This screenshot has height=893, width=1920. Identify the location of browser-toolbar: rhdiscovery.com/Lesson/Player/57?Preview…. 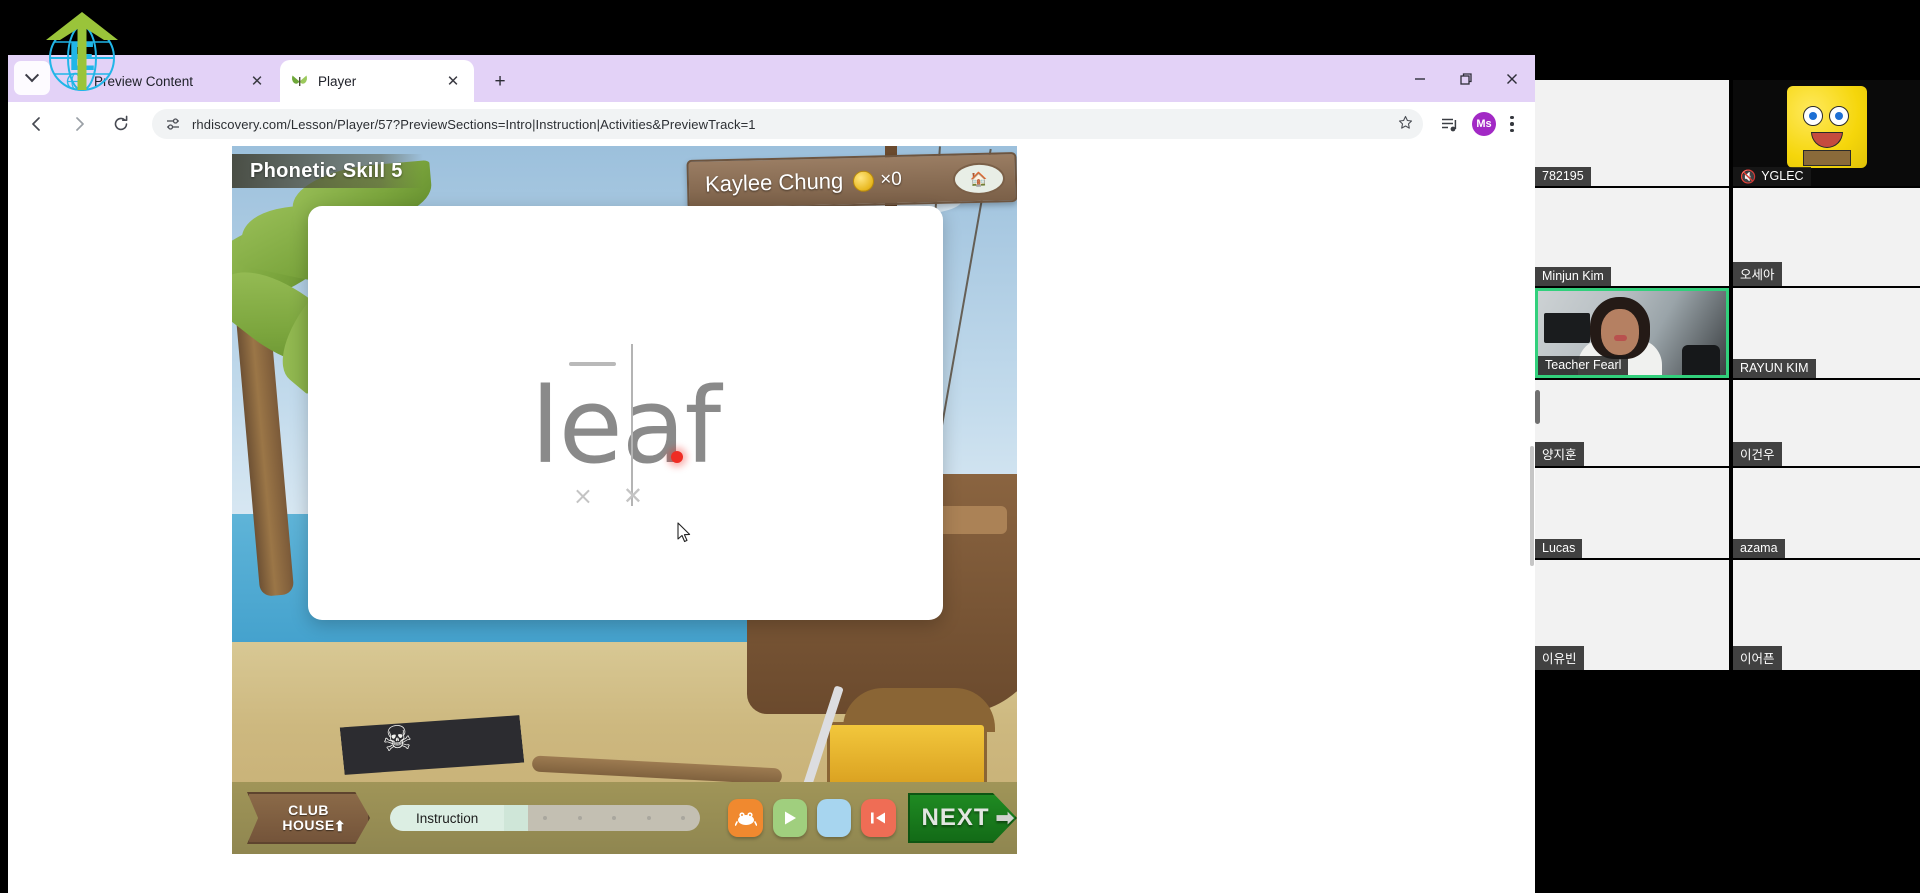
(771, 124).